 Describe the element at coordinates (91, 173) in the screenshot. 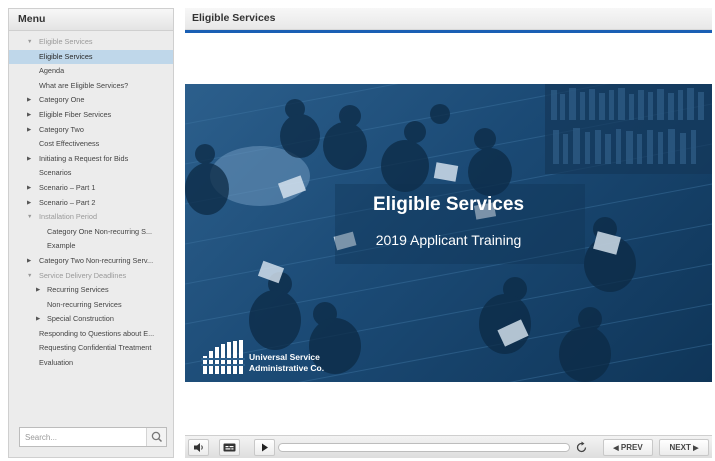

I see `sidebar-item: Scenarios` at that location.